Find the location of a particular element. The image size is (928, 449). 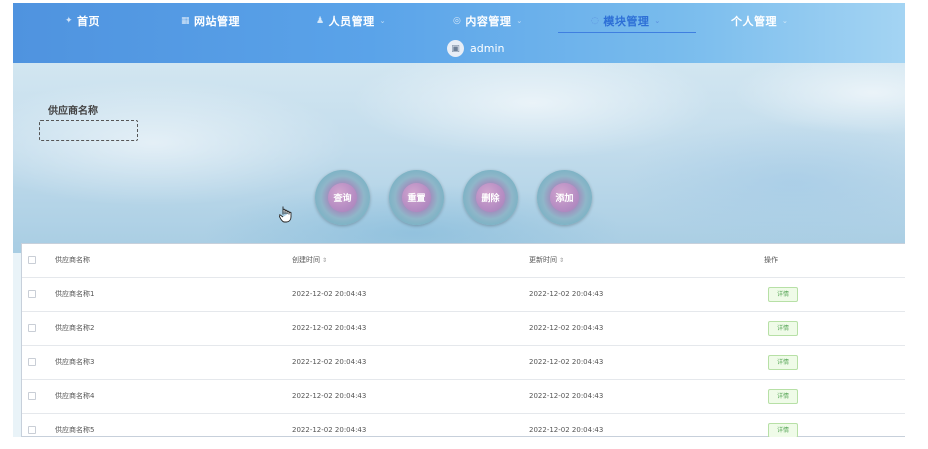

reset-button: 重置 is located at coordinates (416, 197).